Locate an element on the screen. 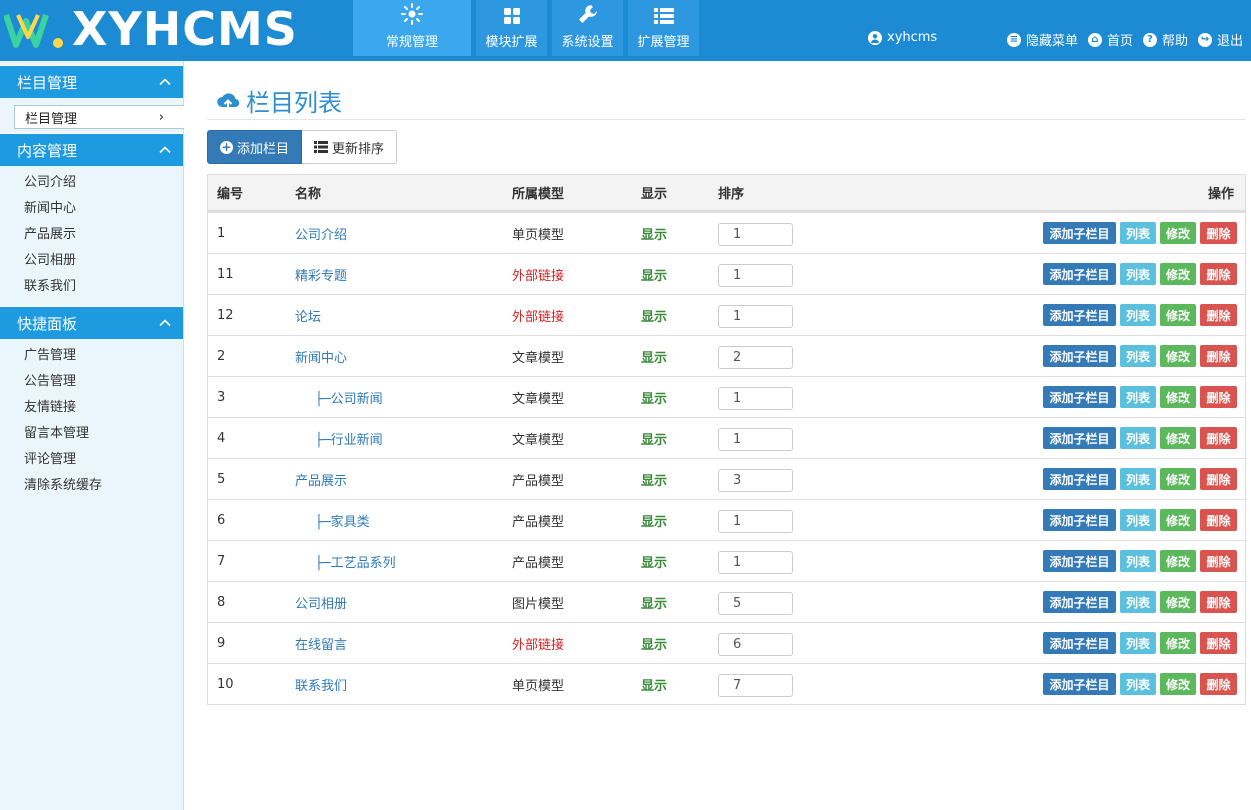  column-name-link: 精彩专题 is located at coordinates (321, 276).